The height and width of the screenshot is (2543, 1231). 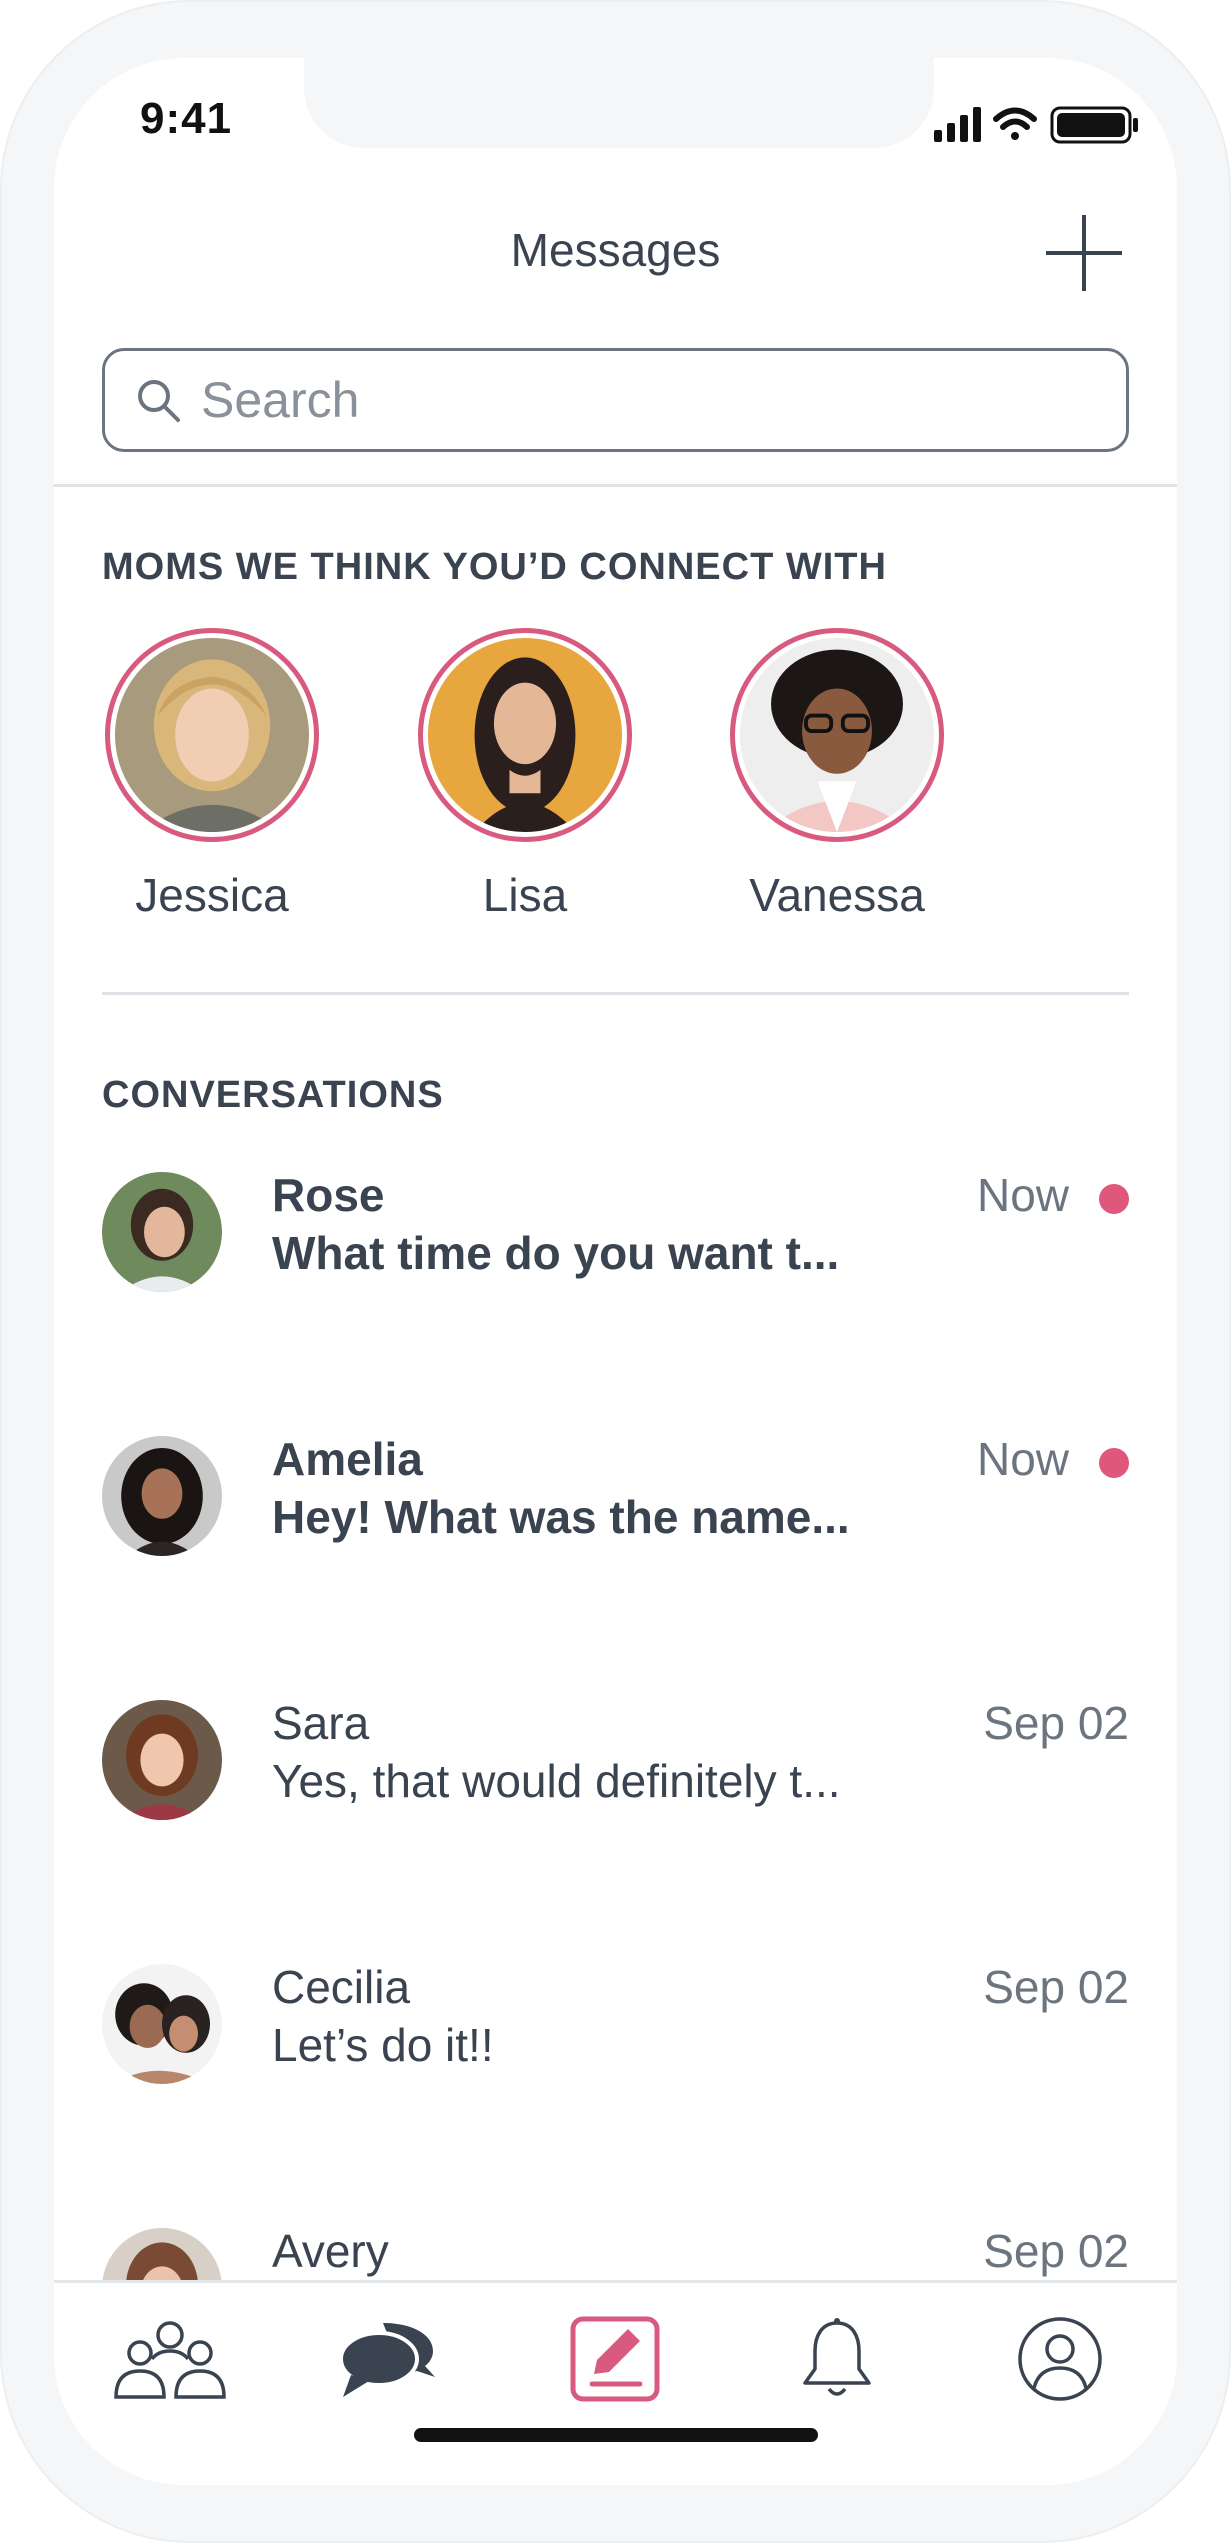 I want to click on signal-icon, so click(x=957, y=124).